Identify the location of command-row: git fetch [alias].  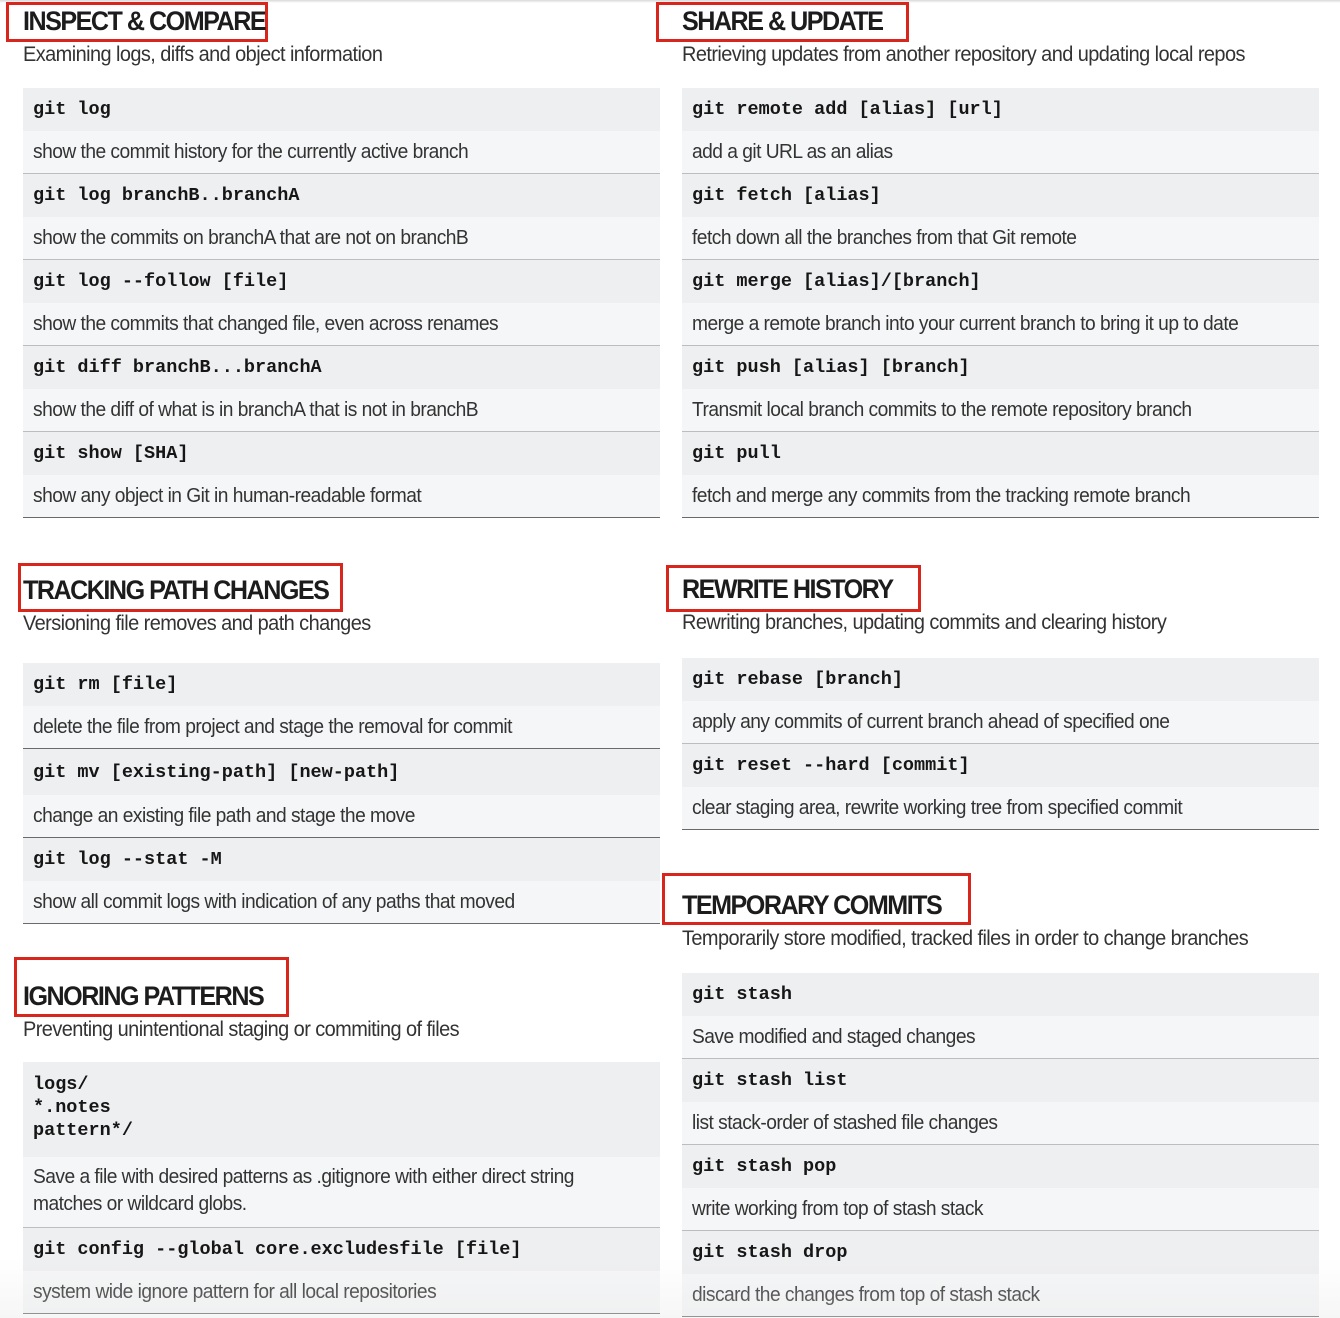
(1000, 195).